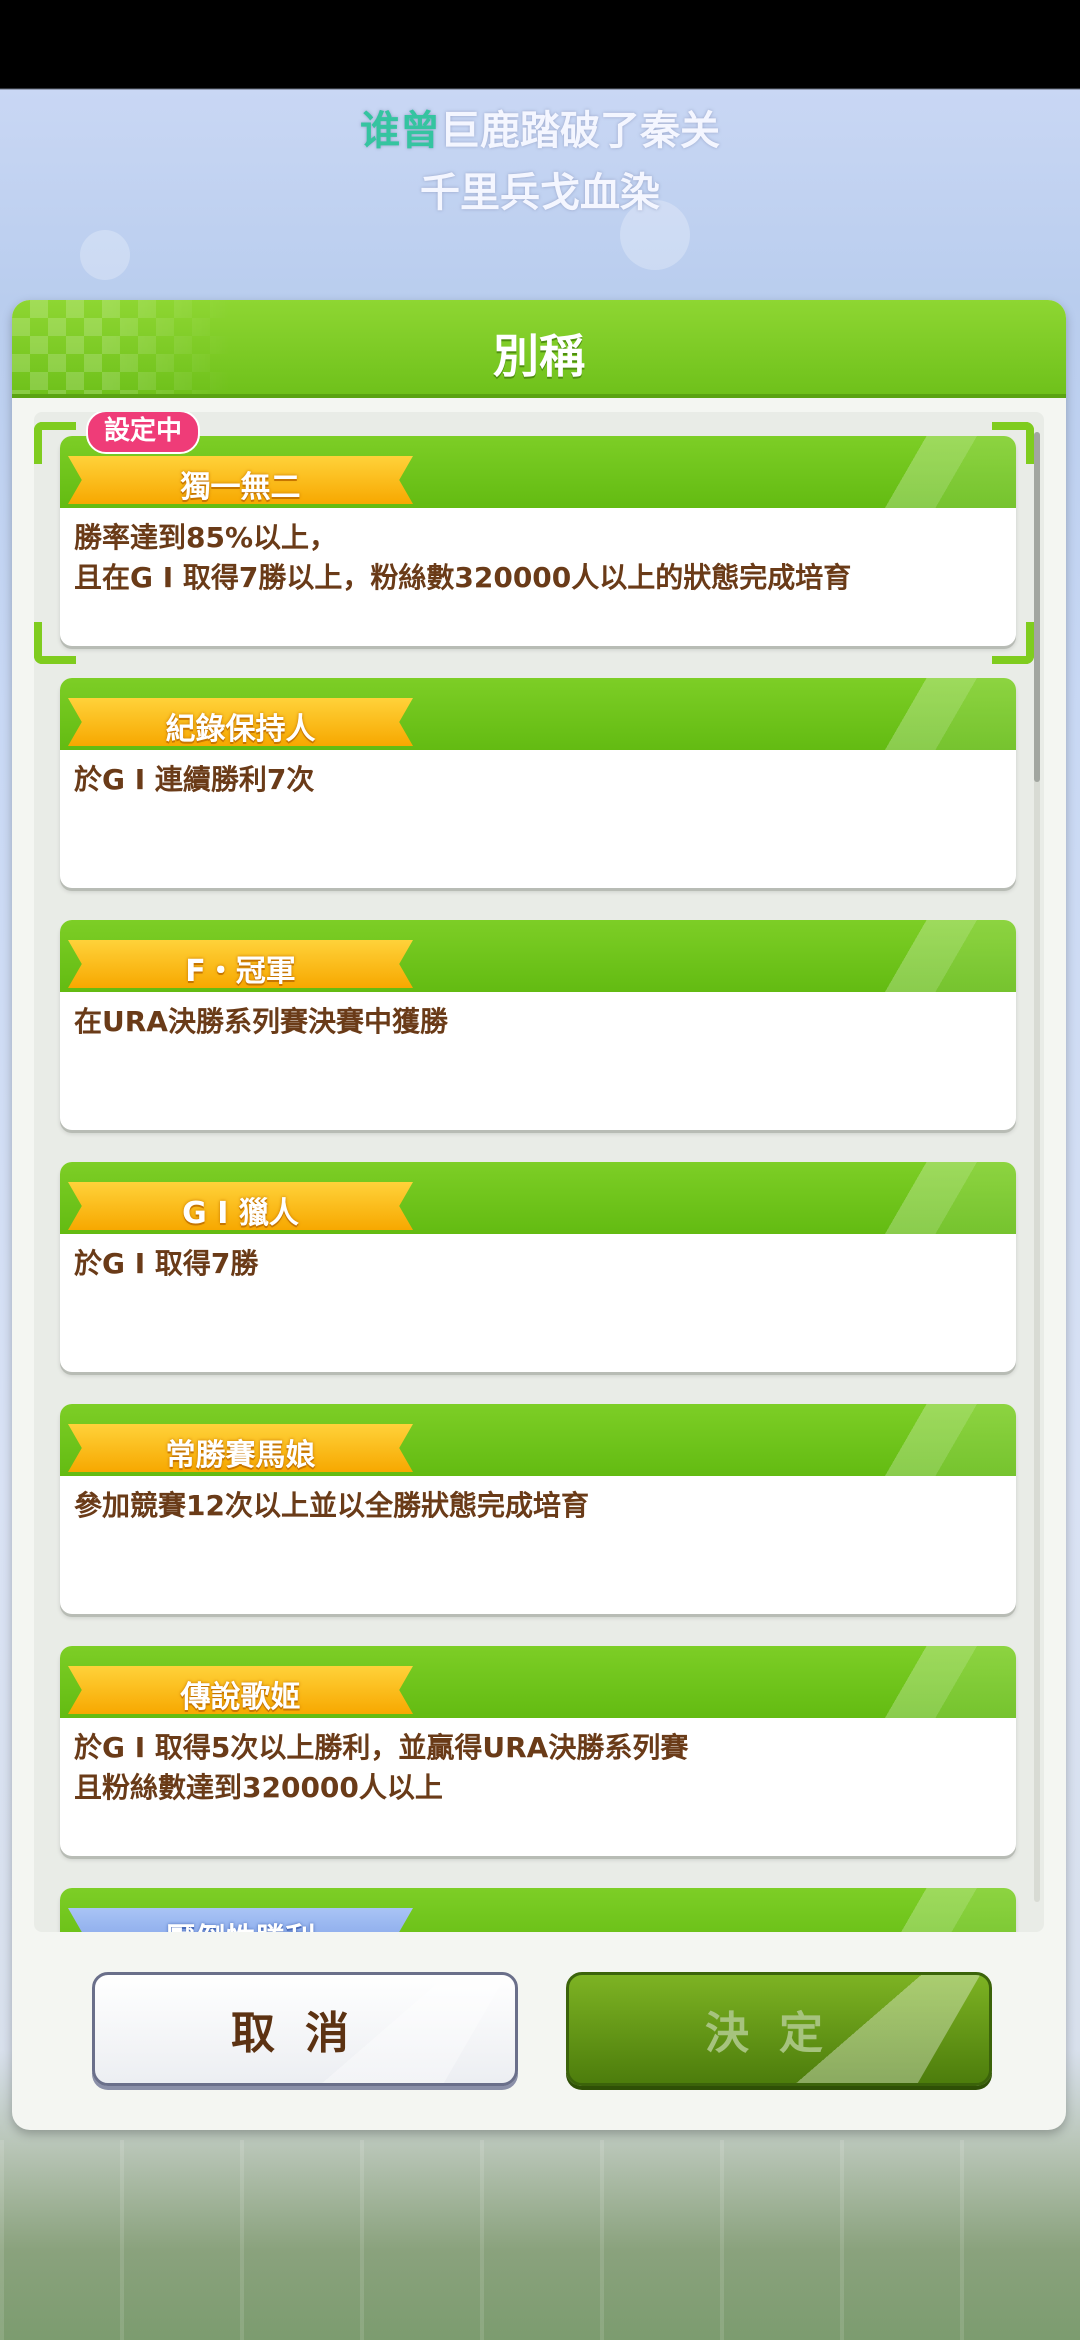 This screenshot has height=2340, width=1080. I want to click on title-ribbon: G I 獵人, so click(240, 1206).